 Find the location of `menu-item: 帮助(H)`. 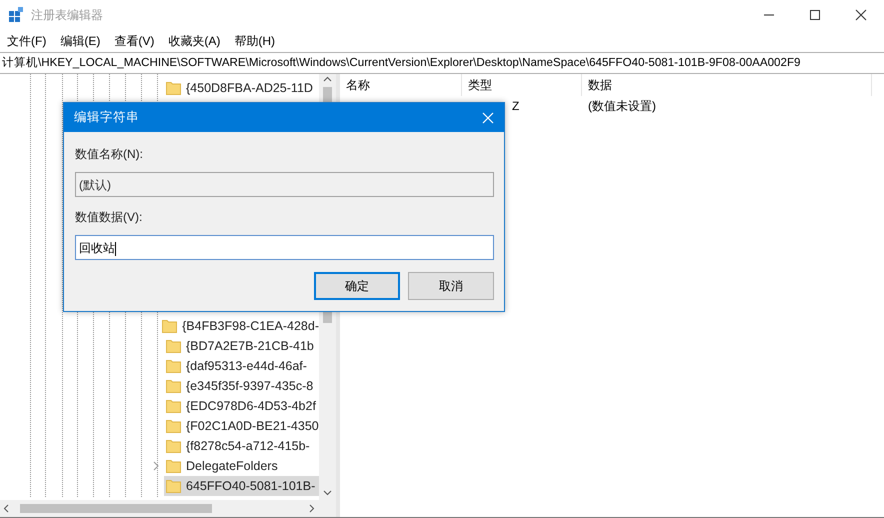

menu-item: 帮助(H) is located at coordinates (254, 41).